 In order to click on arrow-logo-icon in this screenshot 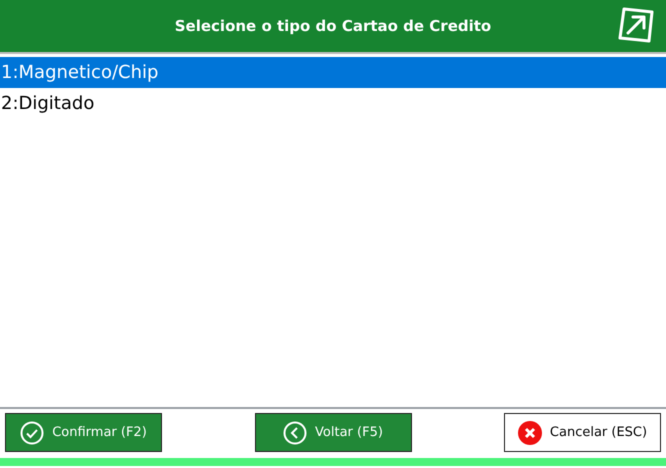, I will do `click(636, 25)`.